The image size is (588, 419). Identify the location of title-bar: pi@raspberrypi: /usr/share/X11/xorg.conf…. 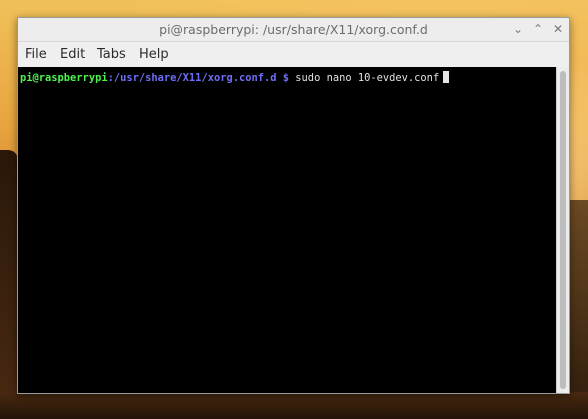
(293, 30).